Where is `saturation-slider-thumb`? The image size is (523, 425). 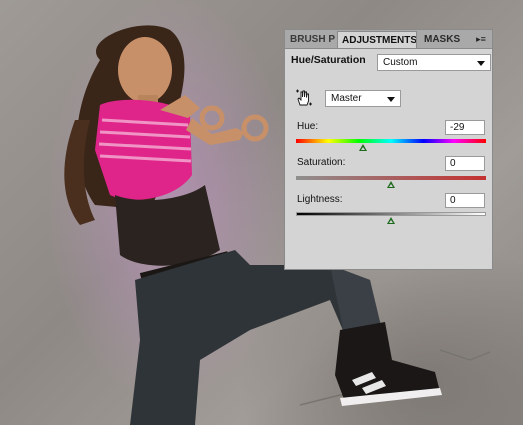 saturation-slider-thumb is located at coordinates (391, 184).